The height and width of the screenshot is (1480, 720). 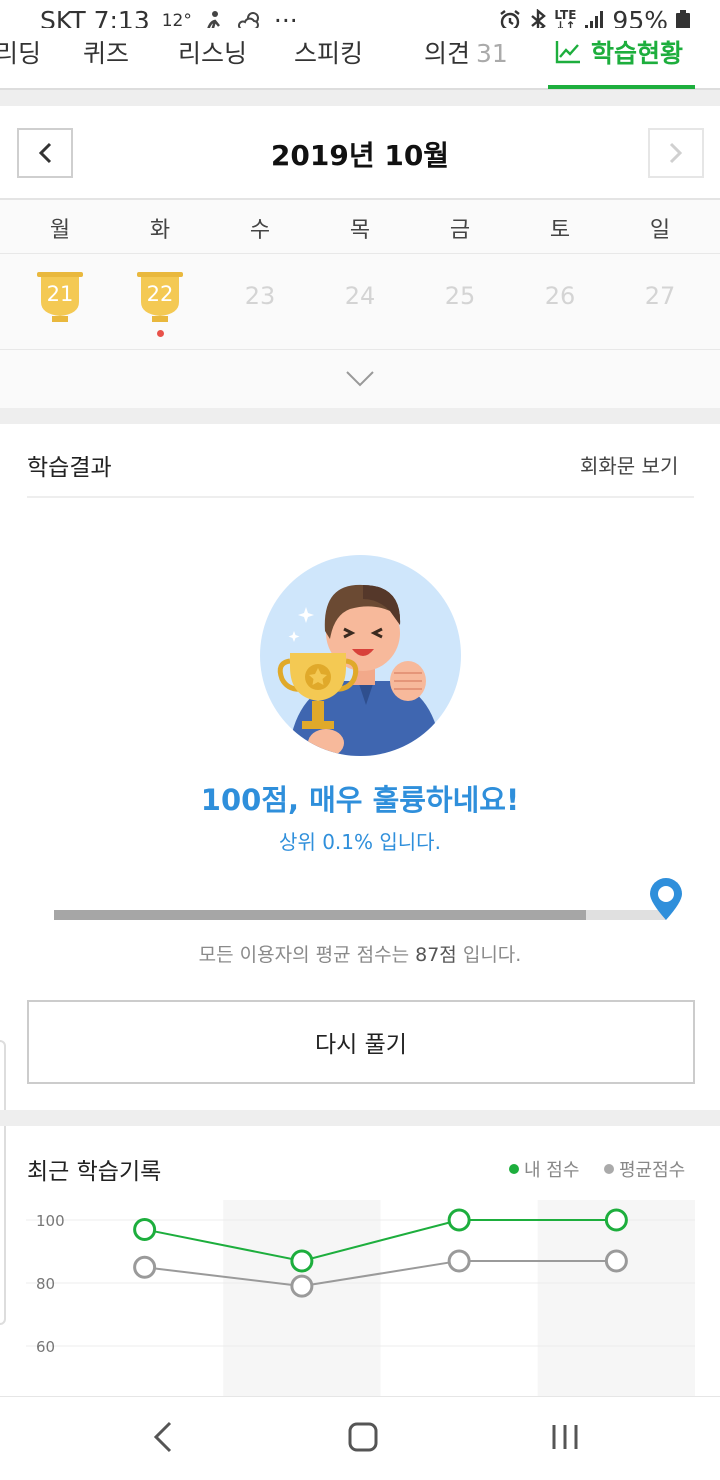 I want to click on weekday-label: 목, so click(x=360, y=230).